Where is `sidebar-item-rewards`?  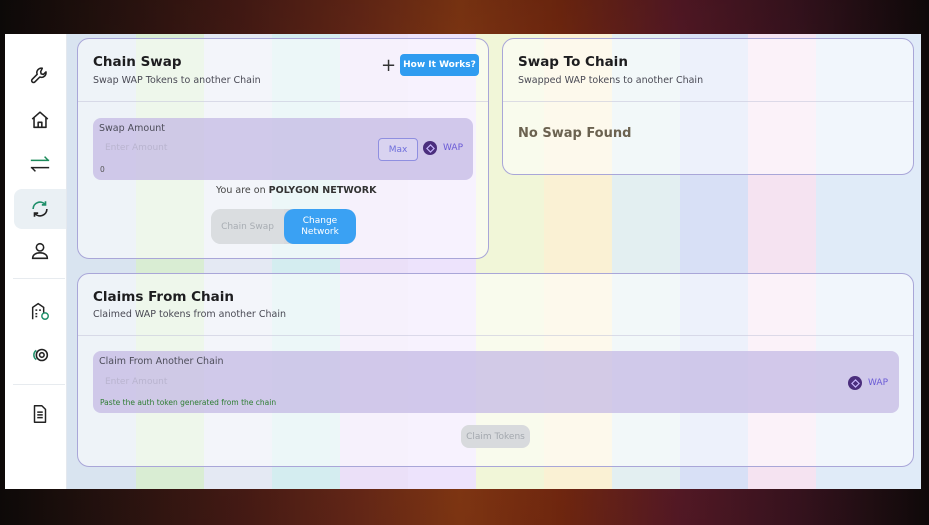 sidebar-item-rewards is located at coordinates (40, 355).